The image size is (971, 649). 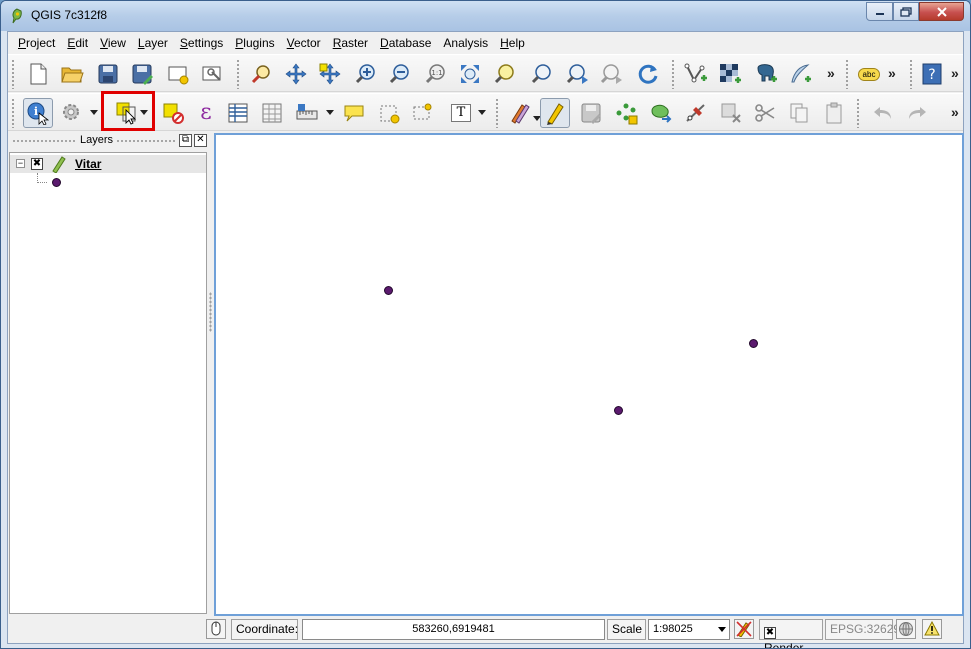 I want to click on open-project-button, so click(x=72, y=74).